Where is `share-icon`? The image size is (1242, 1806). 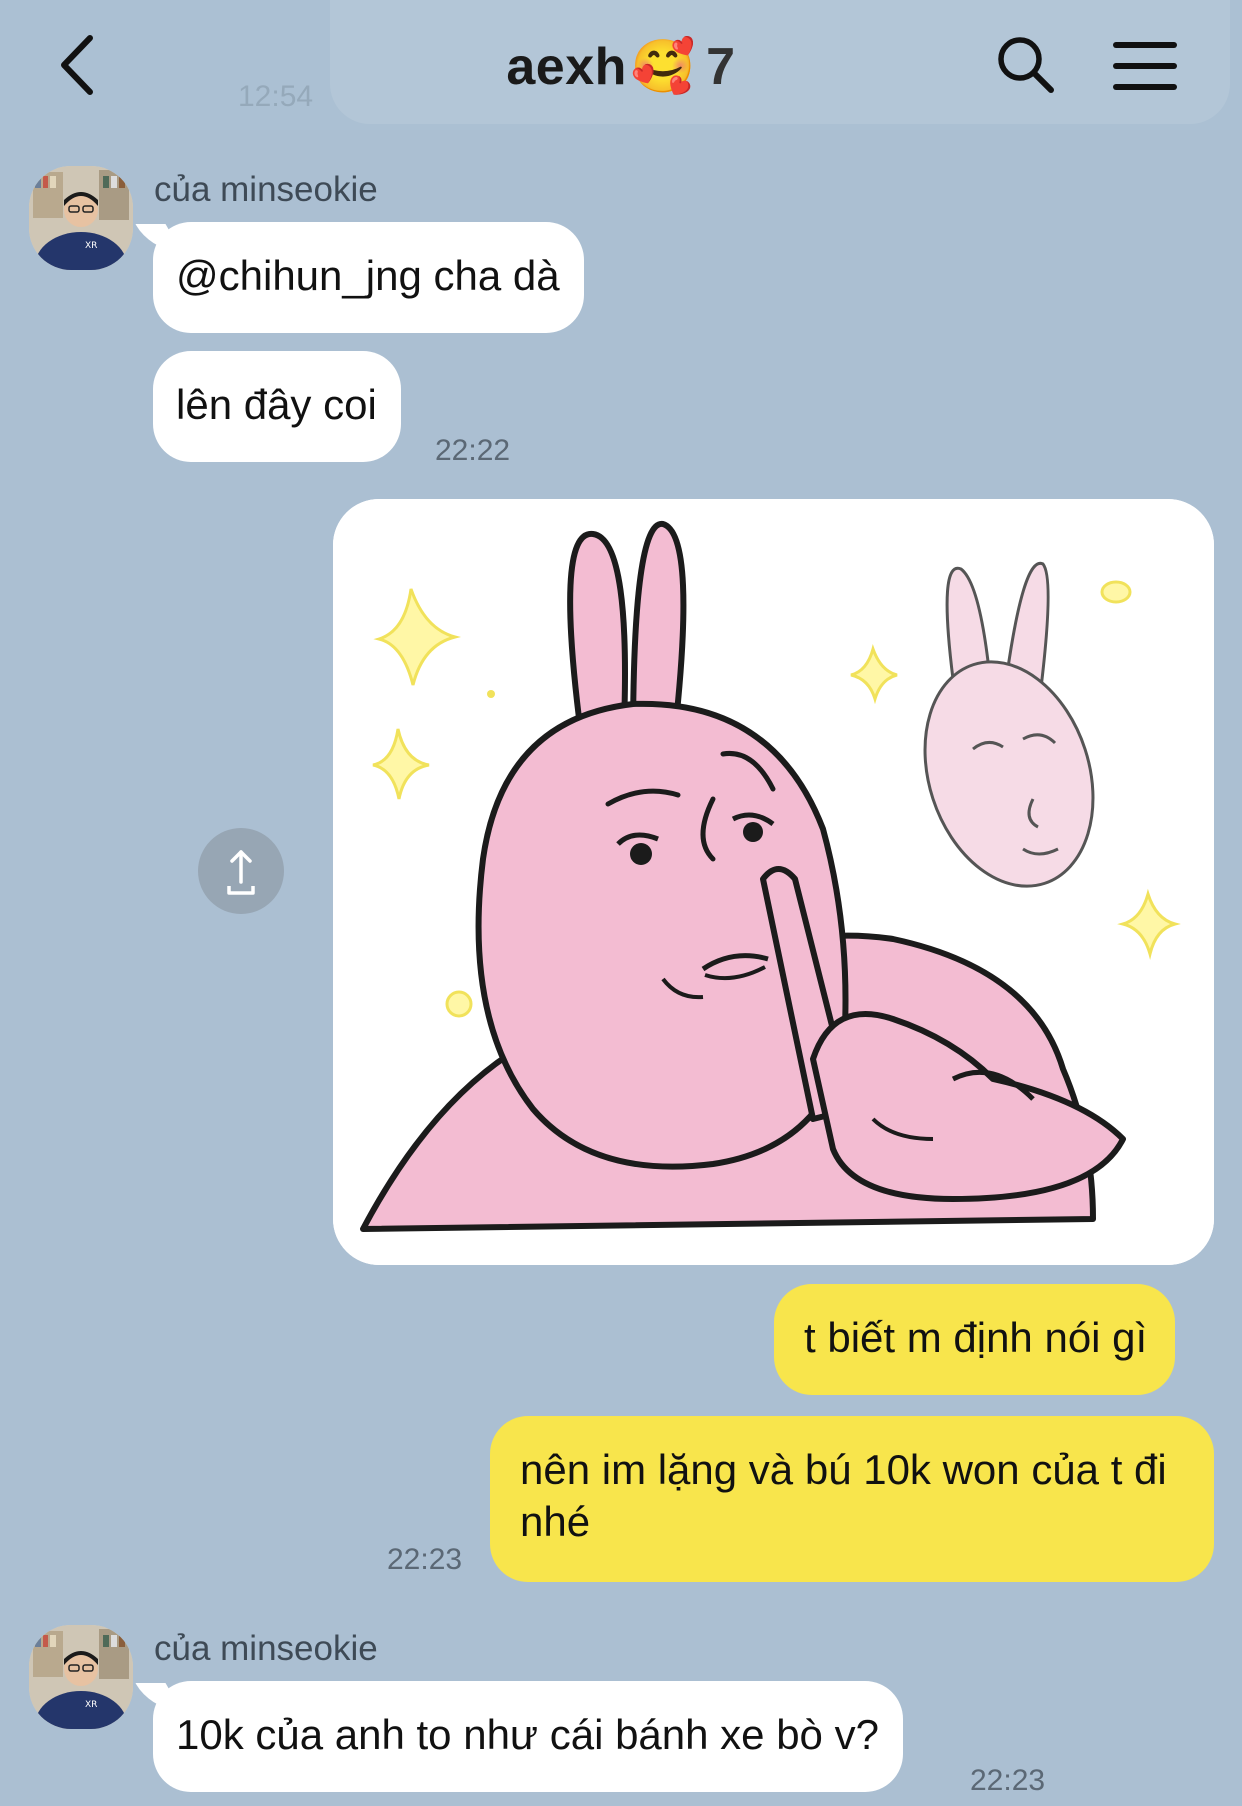
share-icon is located at coordinates (241, 872).